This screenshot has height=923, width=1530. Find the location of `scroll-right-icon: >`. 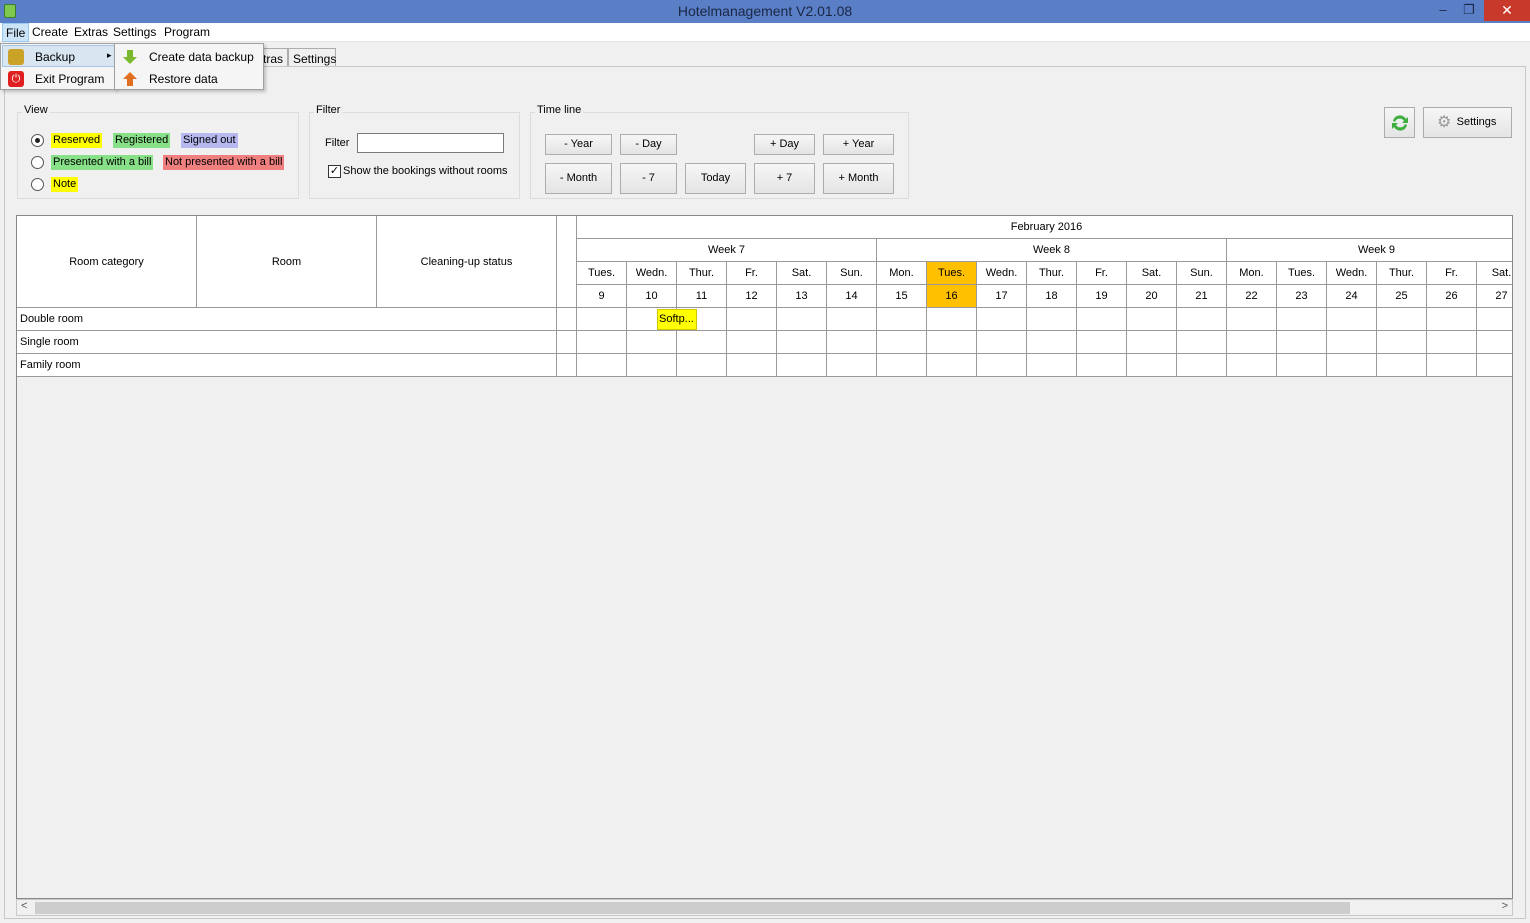

scroll-right-icon: > is located at coordinates (1505, 906).